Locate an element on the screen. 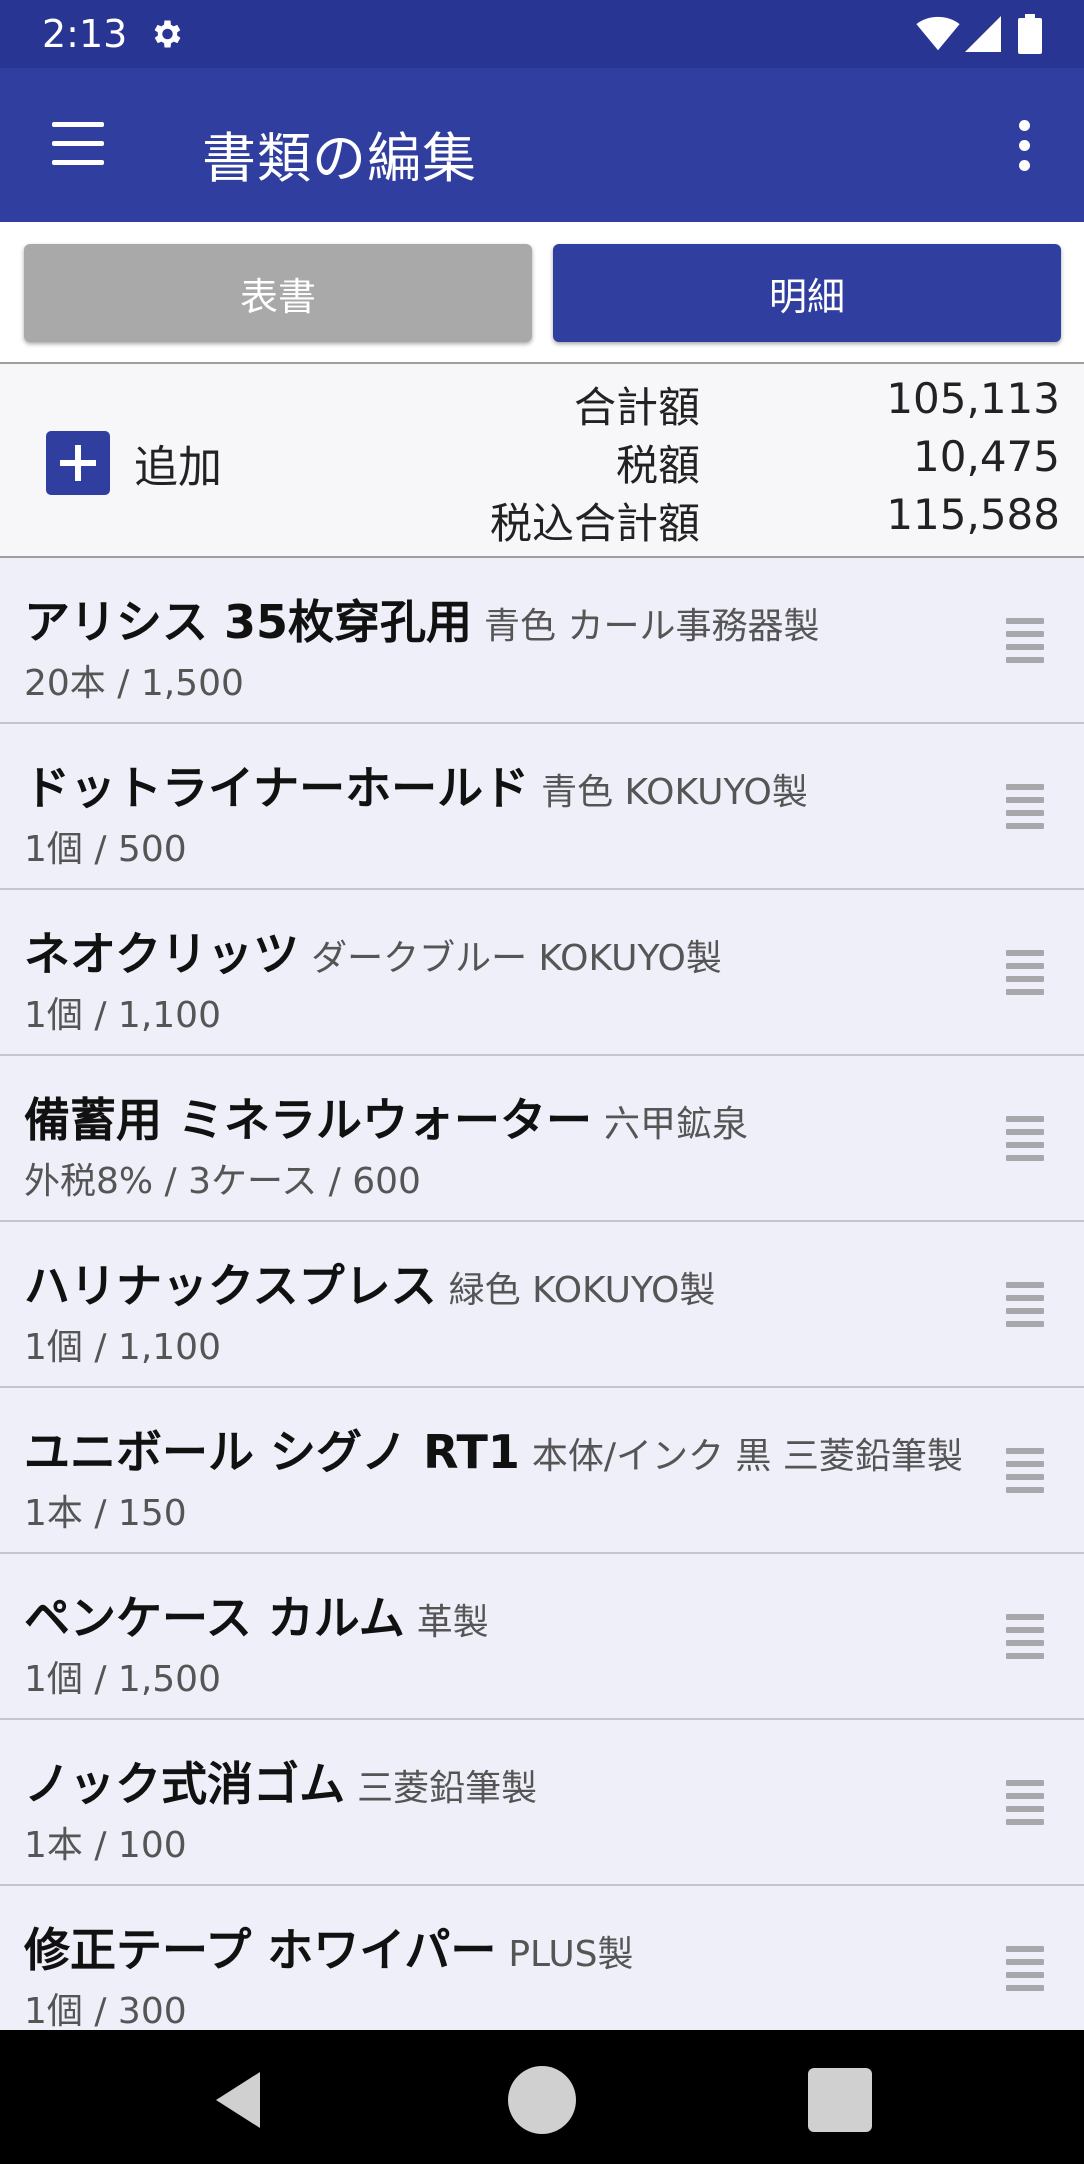 The width and height of the screenshot is (1084, 2164). summary-value: 105,113 is located at coordinates (973, 398).